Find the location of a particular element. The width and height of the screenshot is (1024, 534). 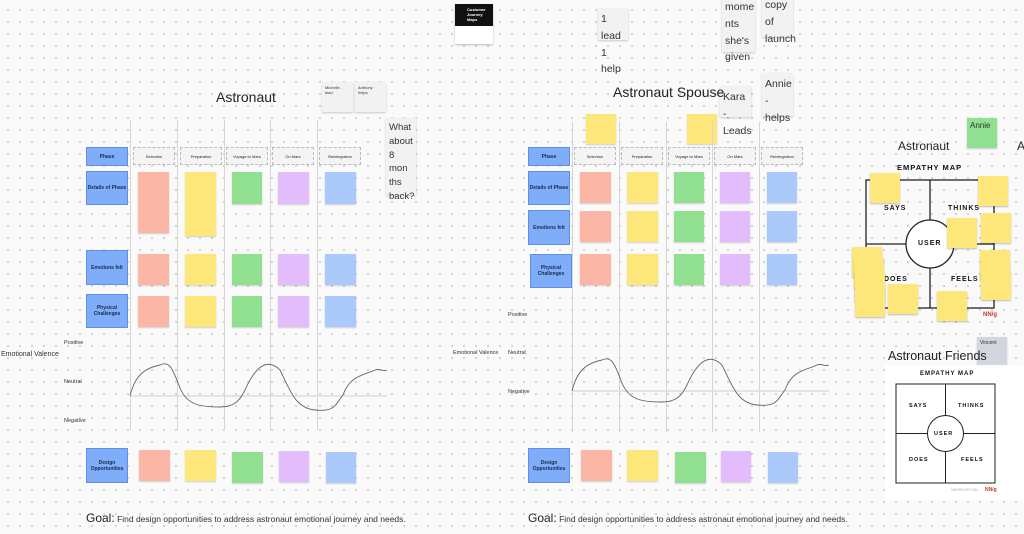

sticky-copy: copy of launch is located at coordinates (779, 22).